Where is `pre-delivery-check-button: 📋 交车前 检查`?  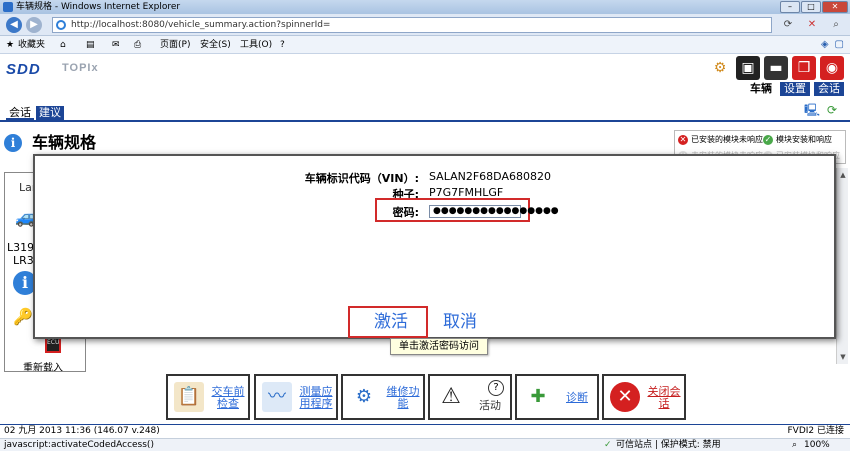
pre-delivery-check-button: 📋 交车前 检查 is located at coordinates (208, 397).